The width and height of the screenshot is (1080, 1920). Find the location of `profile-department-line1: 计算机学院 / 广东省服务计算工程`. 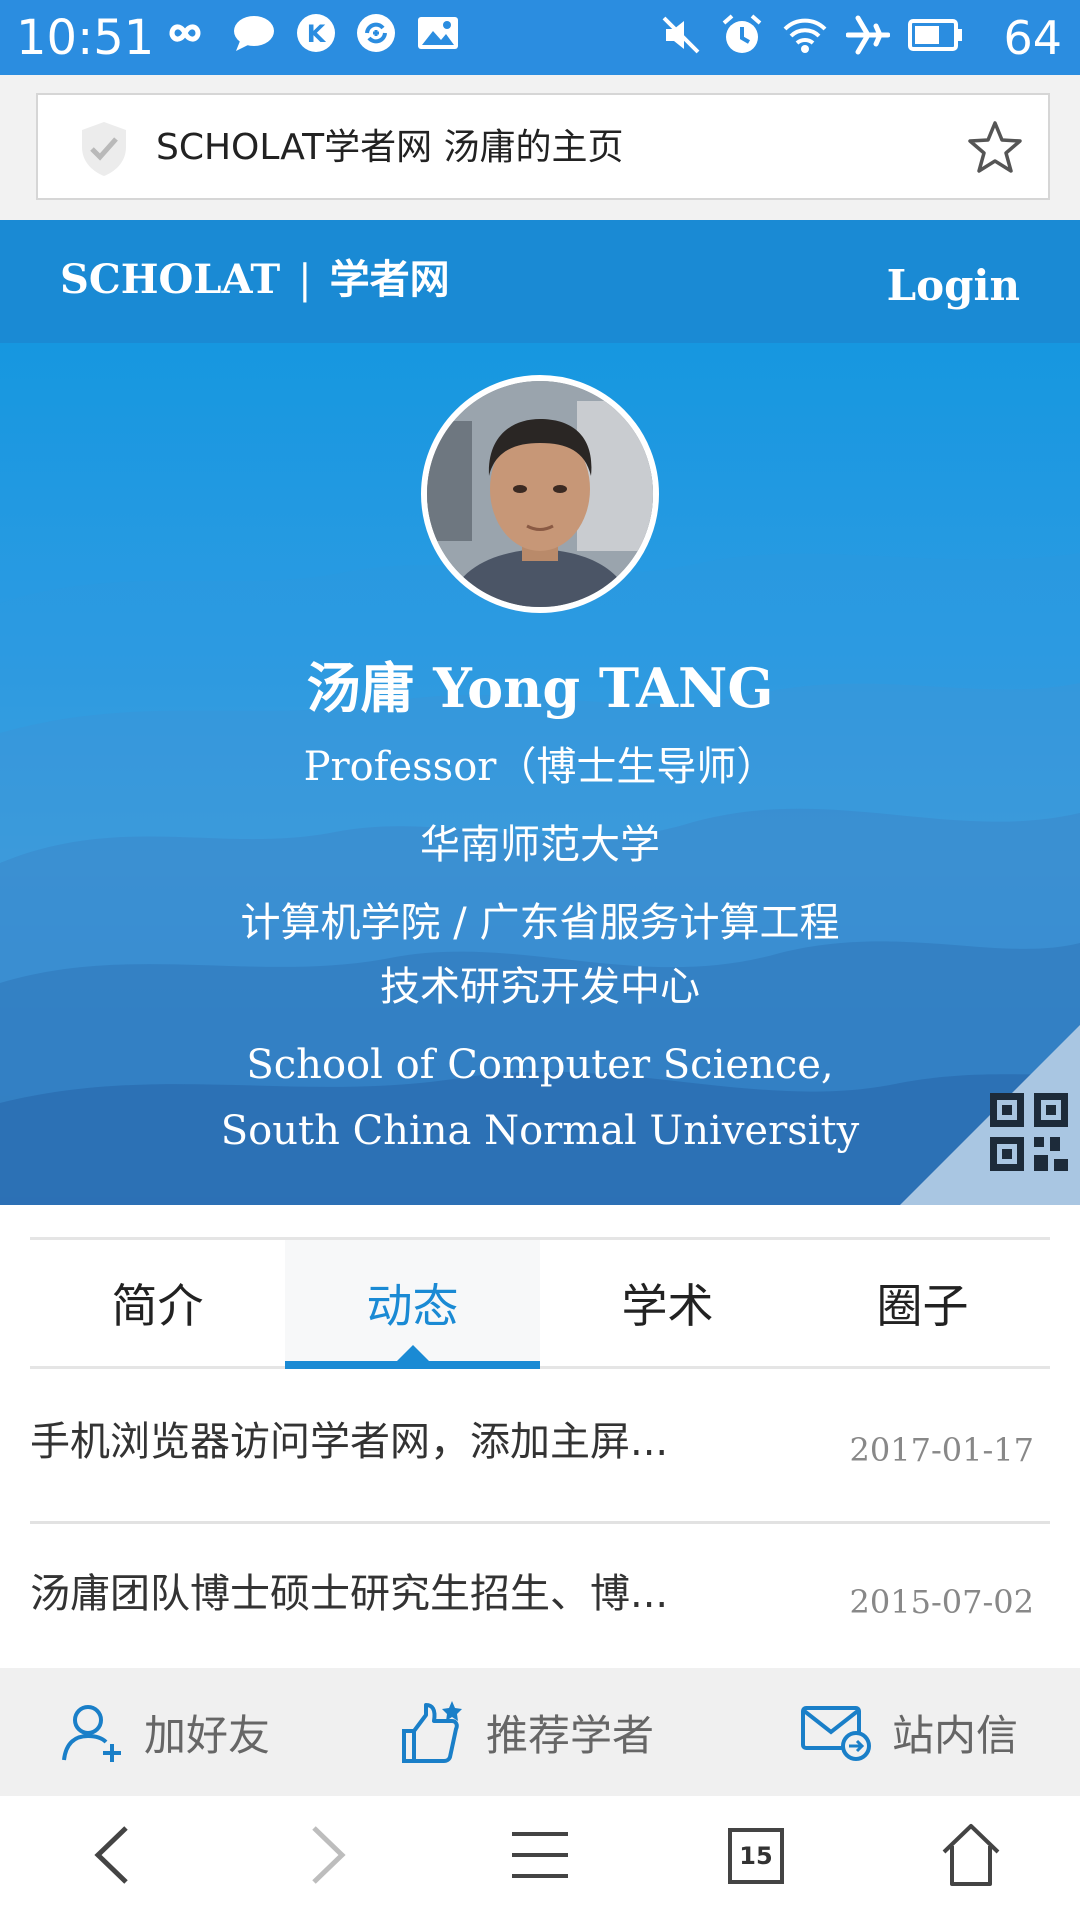

profile-department-line1: 计算机学院 / 广东省服务计算工程 is located at coordinates (540, 923).